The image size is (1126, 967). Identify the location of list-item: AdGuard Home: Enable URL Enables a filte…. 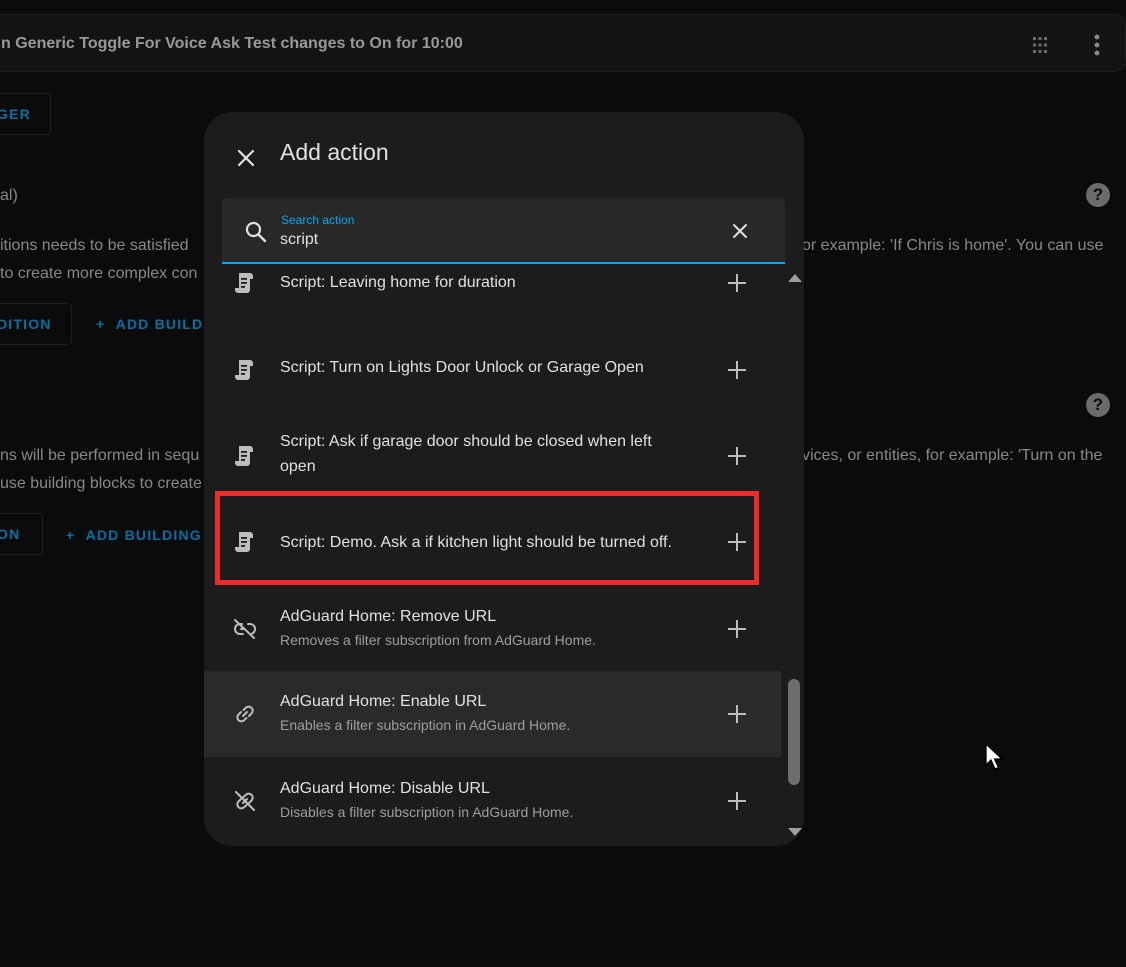
(492, 714).